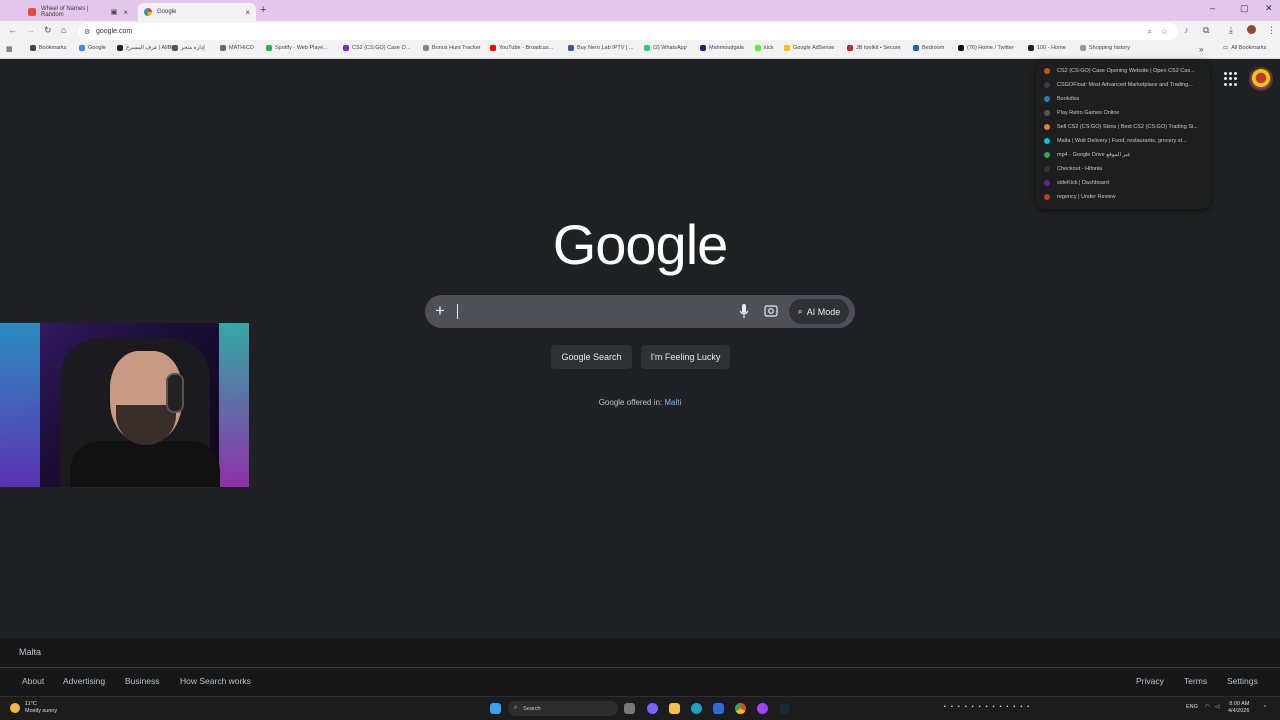 This screenshot has height=720, width=1280. I want to click on address-bar: ⚙ google.com ⌕ ☆, so click(628, 31).